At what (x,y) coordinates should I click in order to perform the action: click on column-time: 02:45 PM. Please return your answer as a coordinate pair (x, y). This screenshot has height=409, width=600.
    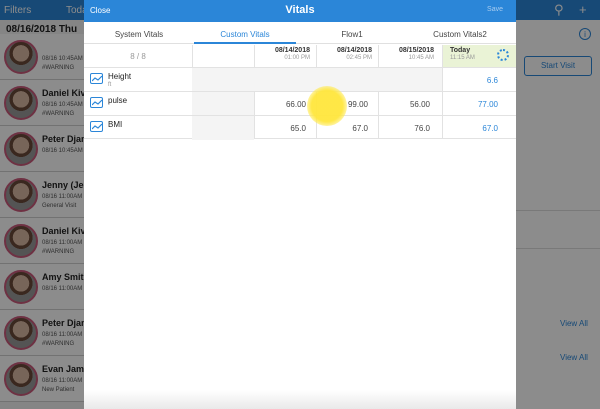
    Looking at the image, I should click on (359, 58).